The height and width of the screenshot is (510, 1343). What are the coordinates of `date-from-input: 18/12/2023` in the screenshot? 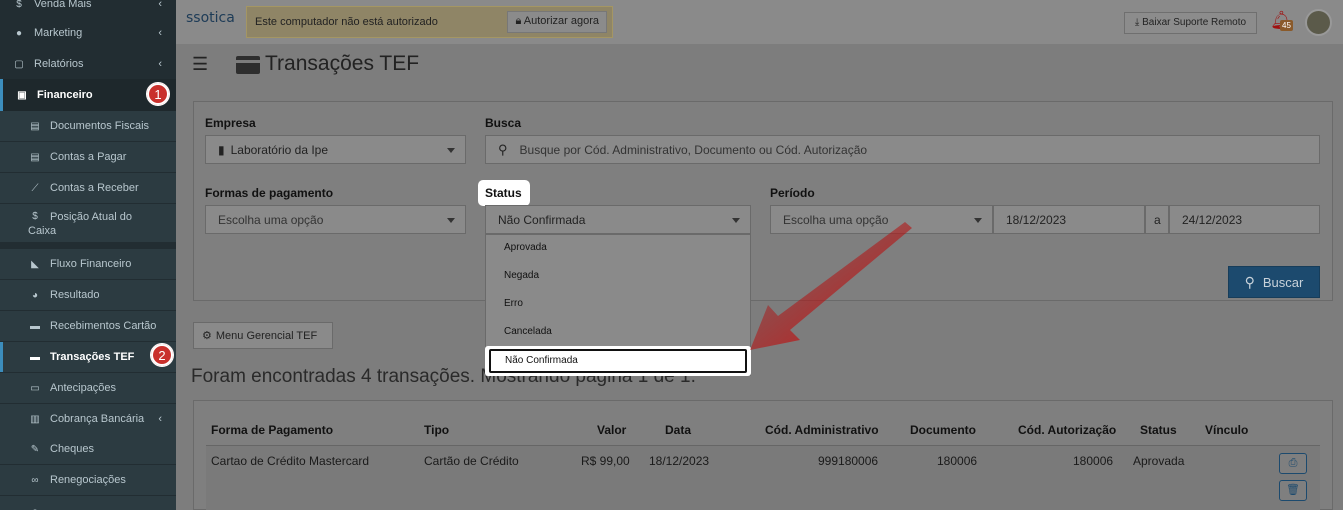 It's located at (1069, 219).